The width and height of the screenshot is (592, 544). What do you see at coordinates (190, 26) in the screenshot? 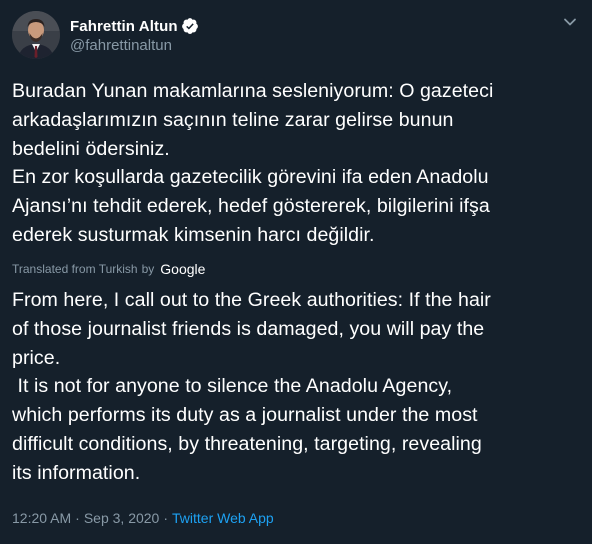
I see `verified-badge-icon` at bounding box center [190, 26].